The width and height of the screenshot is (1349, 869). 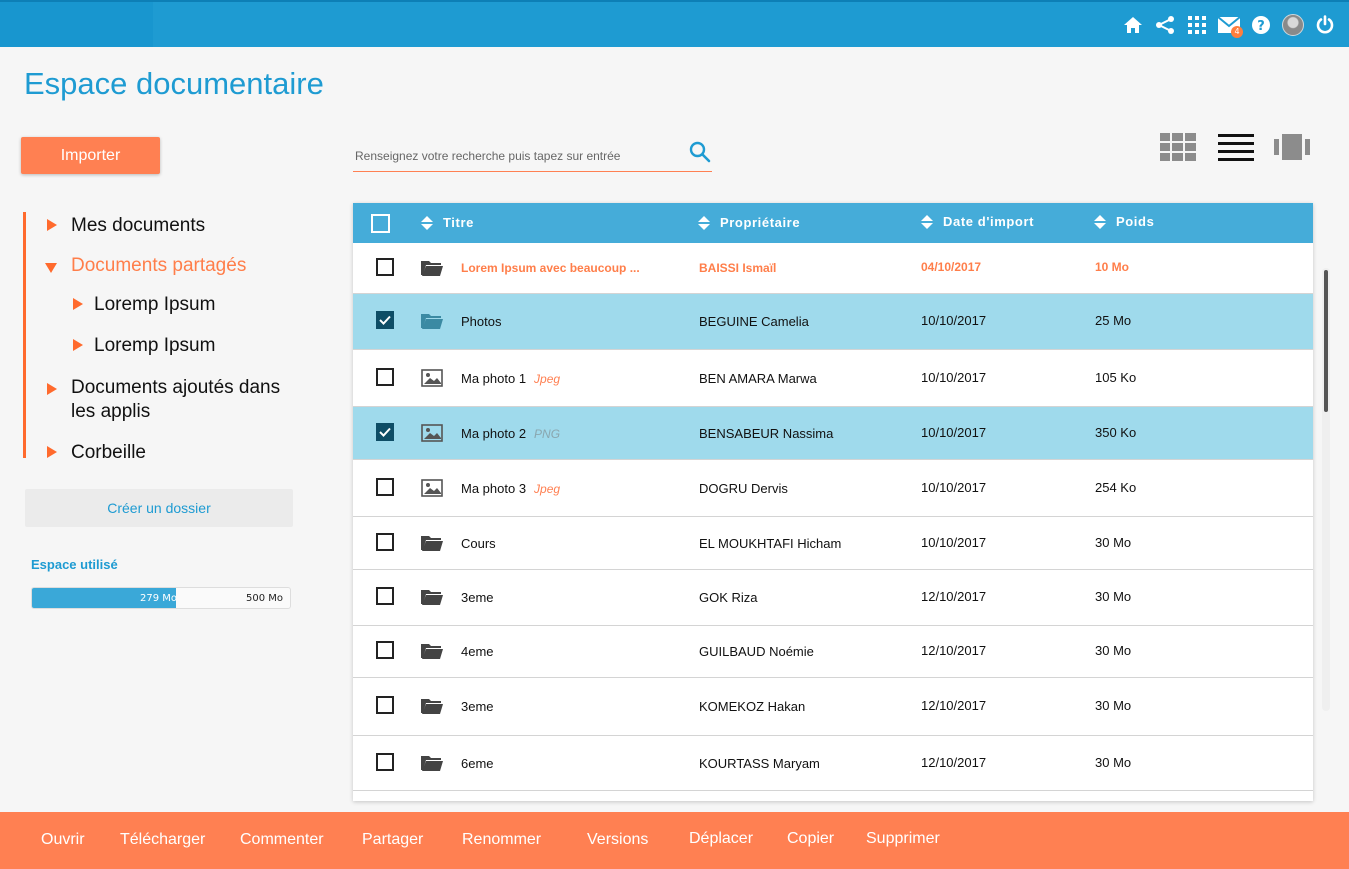 I want to click on tree-item-documents-applis: Documents ajoutés dans les applis, so click(x=164, y=400).